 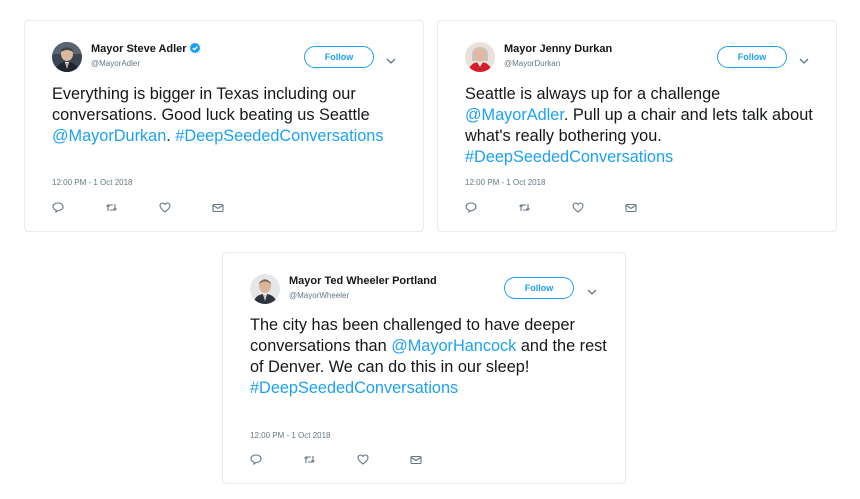 What do you see at coordinates (171, 136) in the screenshot?
I see `text-segment: .` at bounding box center [171, 136].